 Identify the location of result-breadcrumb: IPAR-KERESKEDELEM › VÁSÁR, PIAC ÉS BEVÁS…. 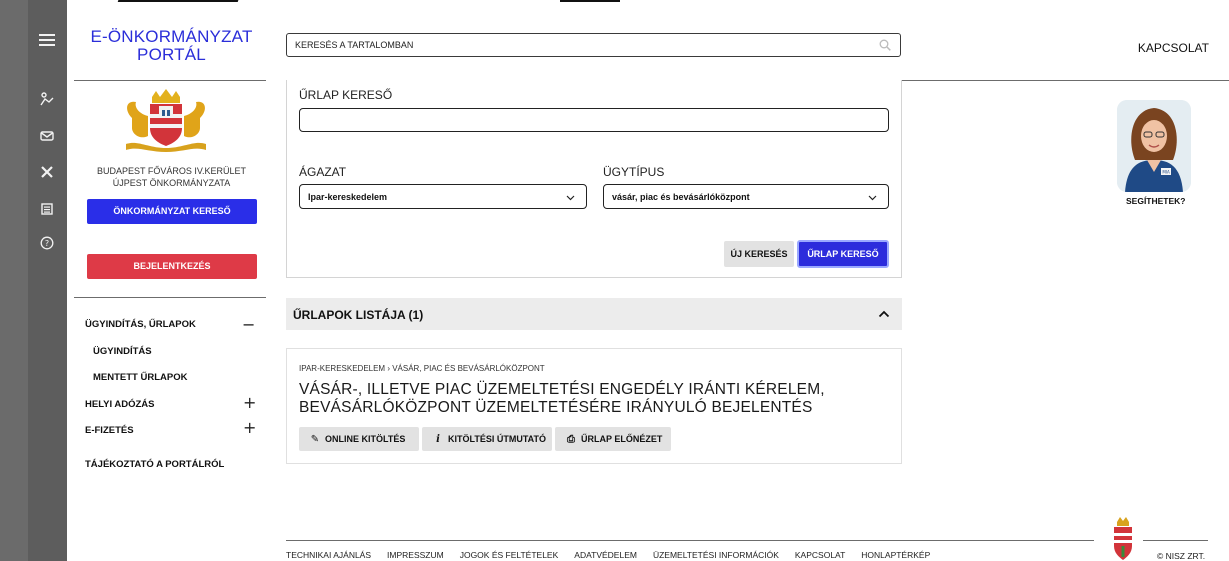
(422, 368).